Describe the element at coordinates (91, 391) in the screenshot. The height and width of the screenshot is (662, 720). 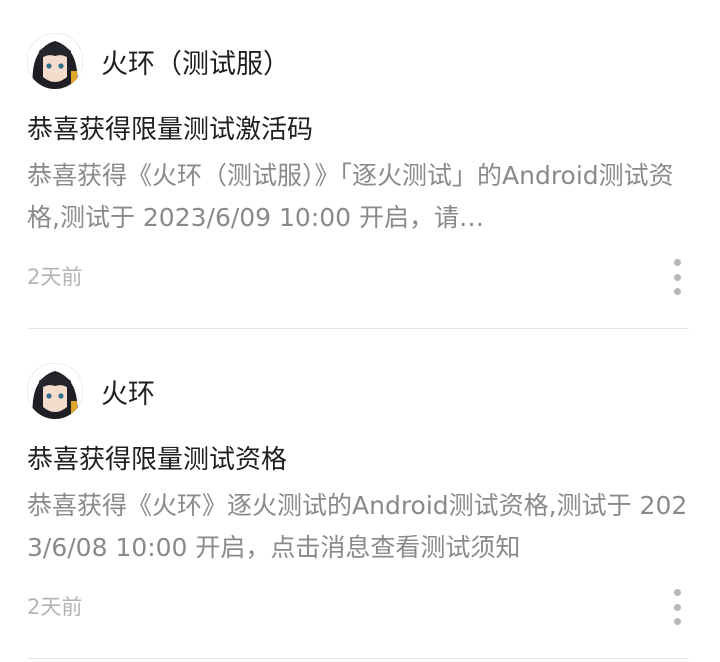
I see `message-header: 火环` at that location.